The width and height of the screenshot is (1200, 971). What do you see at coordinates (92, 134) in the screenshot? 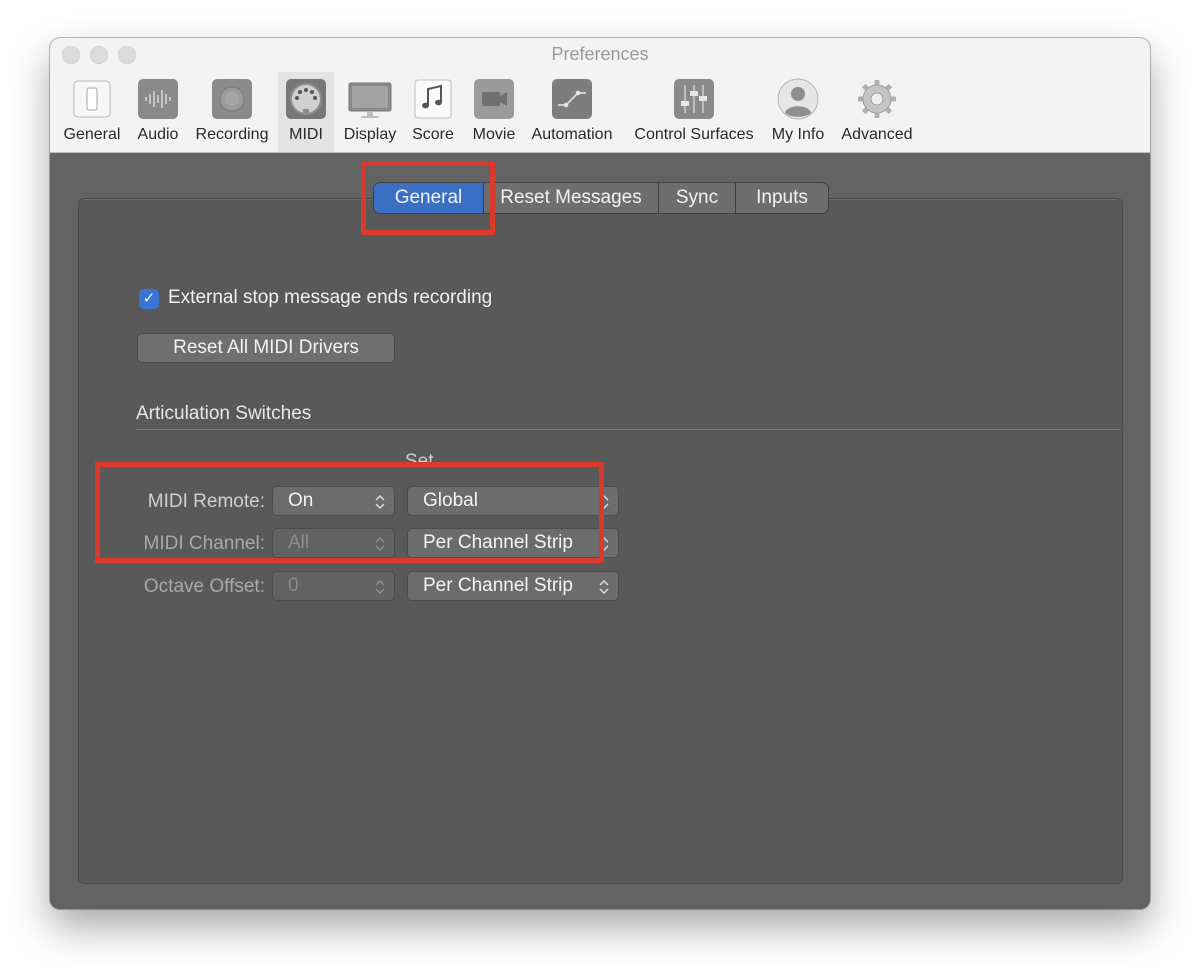
I see `toolbar-label: General` at bounding box center [92, 134].